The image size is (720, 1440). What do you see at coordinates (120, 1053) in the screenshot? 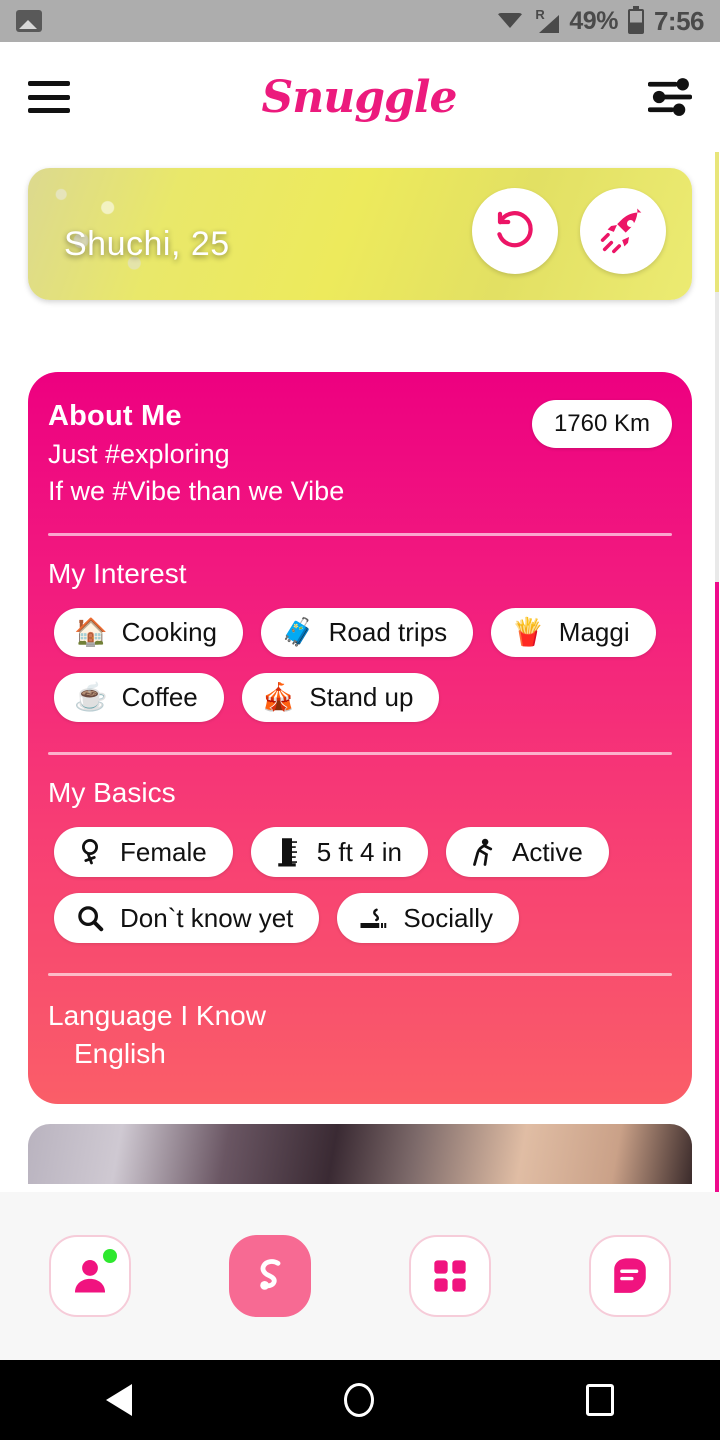
I see `language-value: English` at bounding box center [120, 1053].